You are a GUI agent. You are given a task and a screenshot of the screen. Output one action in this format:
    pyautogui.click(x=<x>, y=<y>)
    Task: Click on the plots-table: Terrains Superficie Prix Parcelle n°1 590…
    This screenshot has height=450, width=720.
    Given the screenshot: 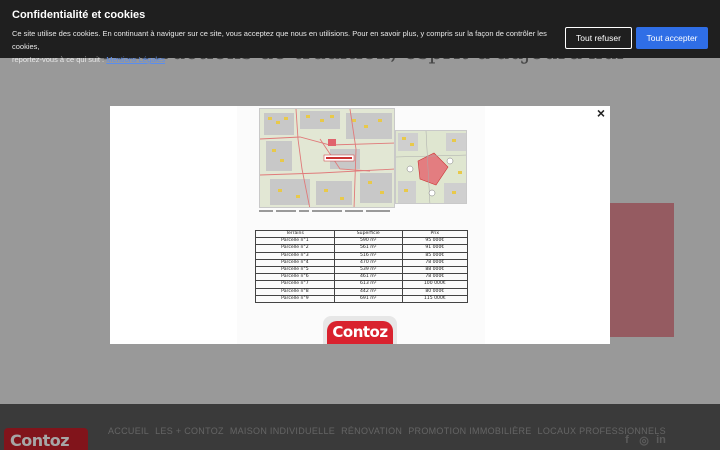 What is the action you would take?
    pyautogui.click(x=362, y=266)
    